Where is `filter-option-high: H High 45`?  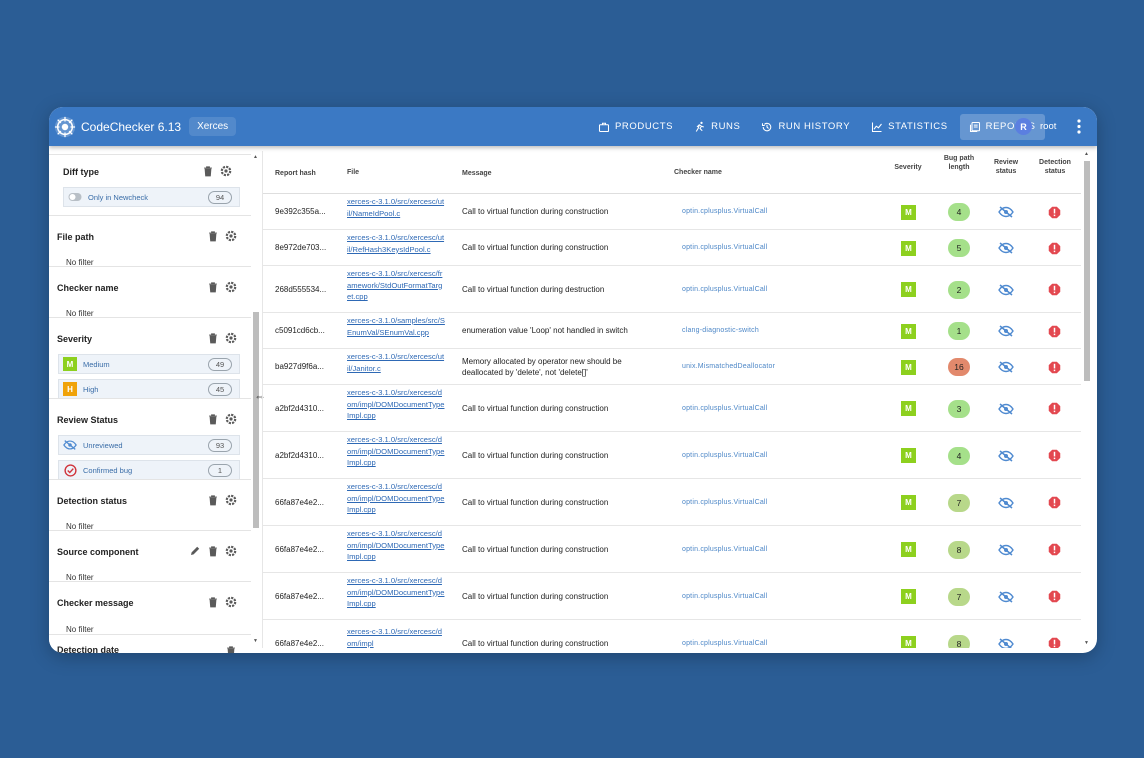
filter-option-high: H High 45 is located at coordinates (149, 389).